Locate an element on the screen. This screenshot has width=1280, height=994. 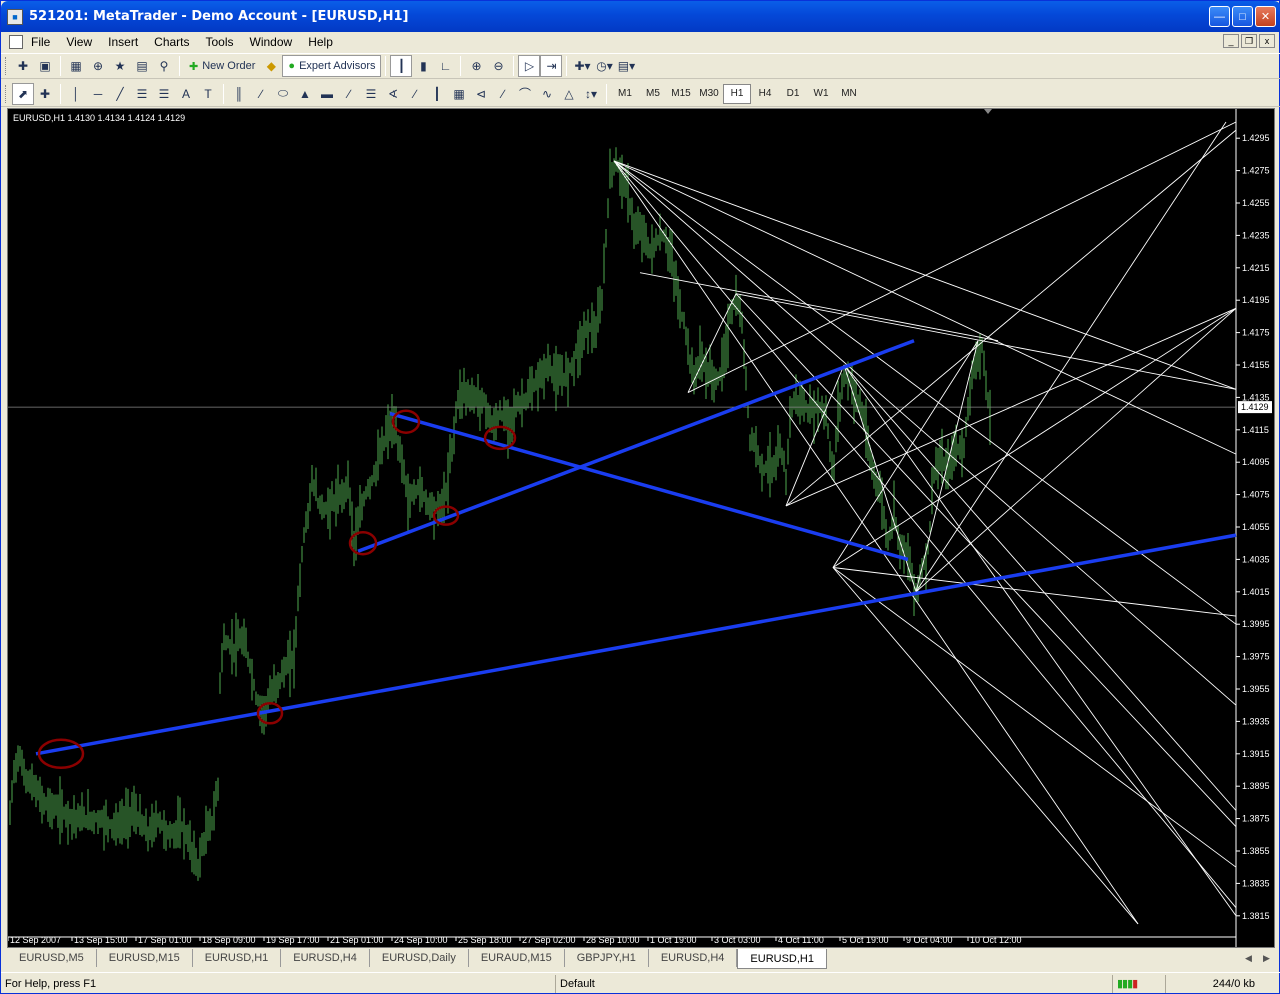
crosshair-icon: ✚ is located at coordinates (45, 94).